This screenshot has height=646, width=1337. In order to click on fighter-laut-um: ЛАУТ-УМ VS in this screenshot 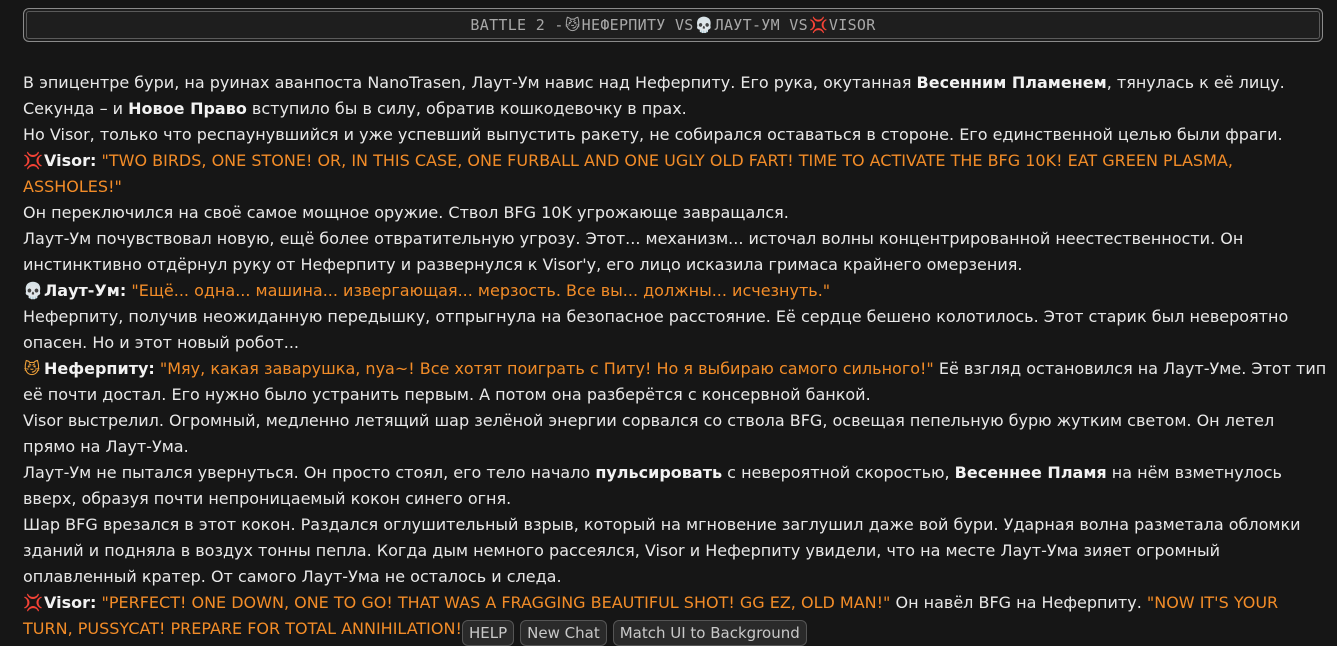, I will do `click(761, 25)`.